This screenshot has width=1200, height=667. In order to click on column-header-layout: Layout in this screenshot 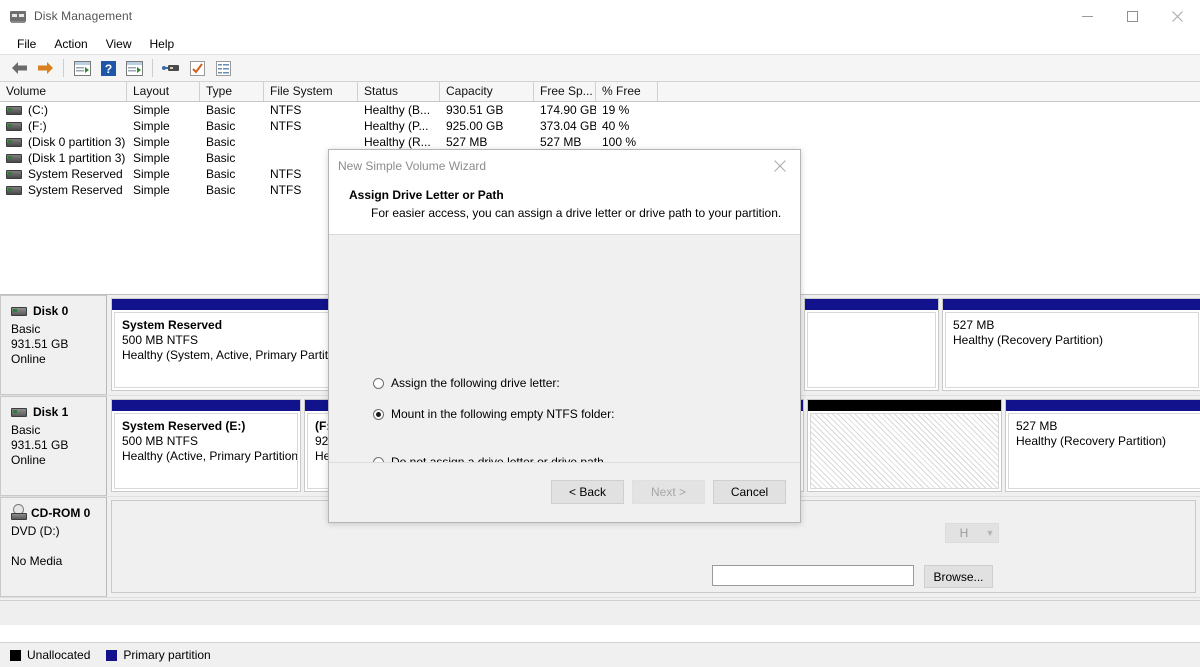, I will do `click(163, 91)`.